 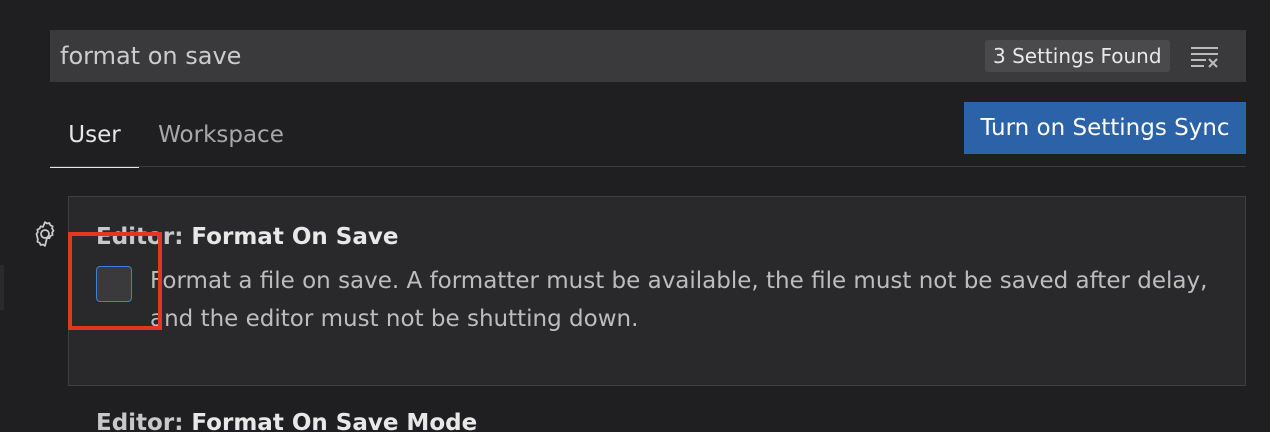 What do you see at coordinates (1205, 57) in the screenshot?
I see `clear-filter-icon` at bounding box center [1205, 57].